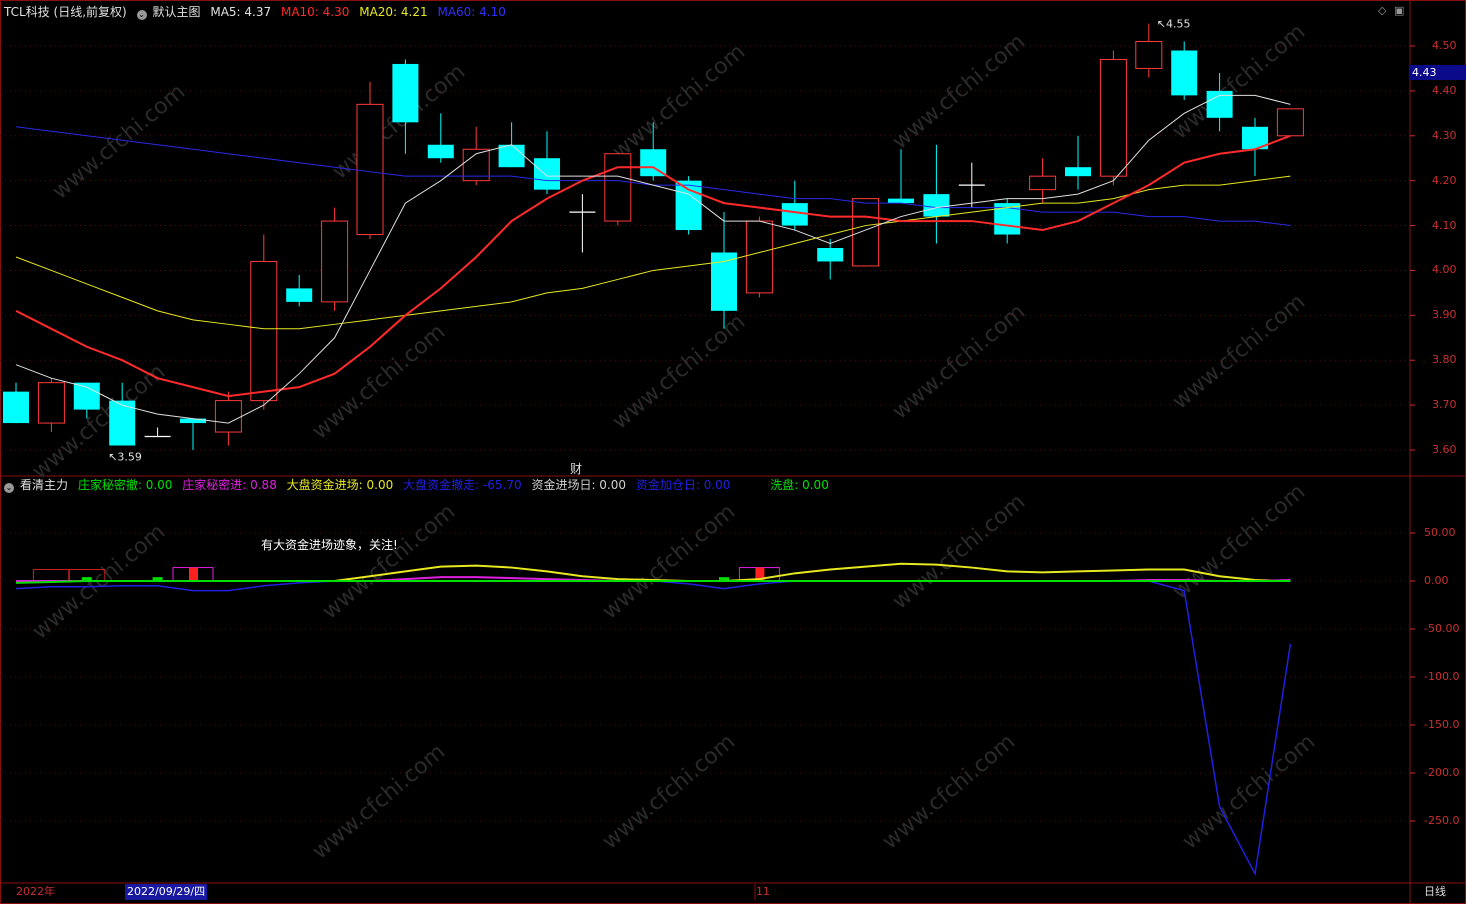 The height and width of the screenshot is (904, 1466). Describe the element at coordinates (1444, 45) in the screenshot. I see `price-tick-label: 4.50` at that location.